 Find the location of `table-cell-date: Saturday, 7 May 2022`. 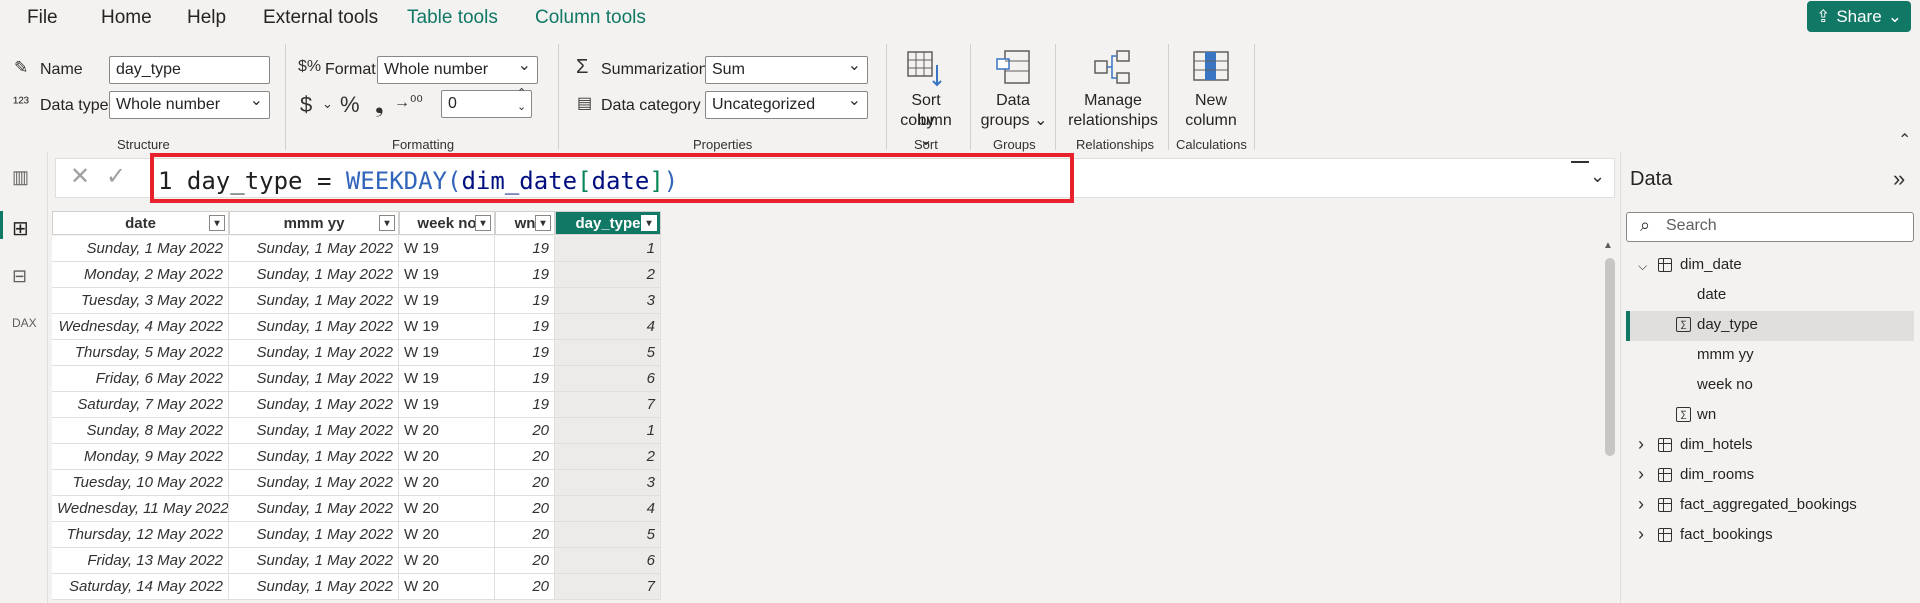

table-cell-date: Saturday, 7 May 2022 is located at coordinates (140, 405).